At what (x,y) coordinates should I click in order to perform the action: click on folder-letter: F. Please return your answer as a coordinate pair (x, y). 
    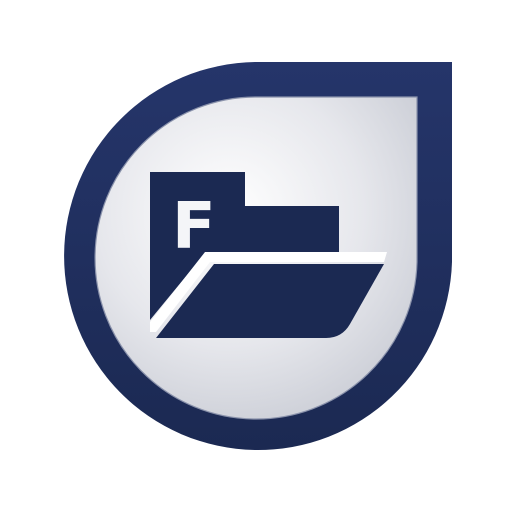
    Looking at the image, I should click on (194, 227).